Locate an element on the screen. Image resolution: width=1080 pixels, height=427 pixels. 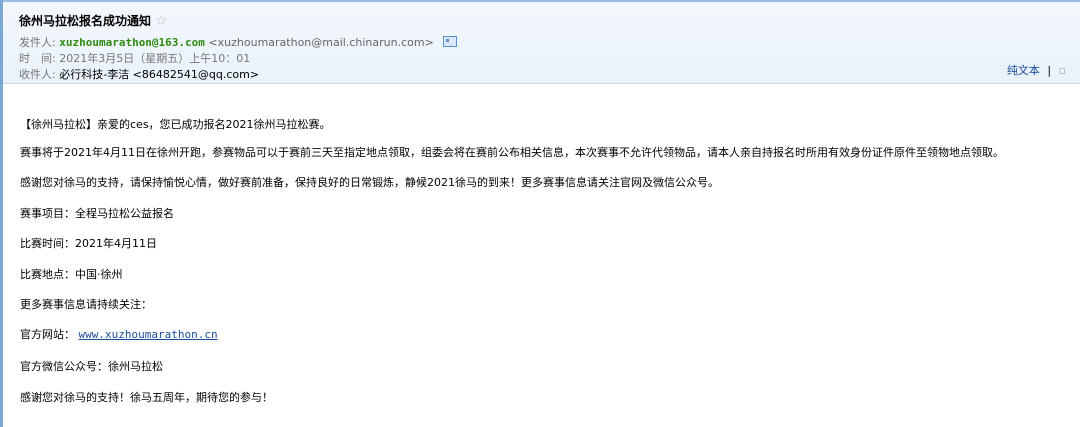
time-row: 时 间: 2021年3月5日（星期五）上午10：01 is located at coordinates (134, 58).